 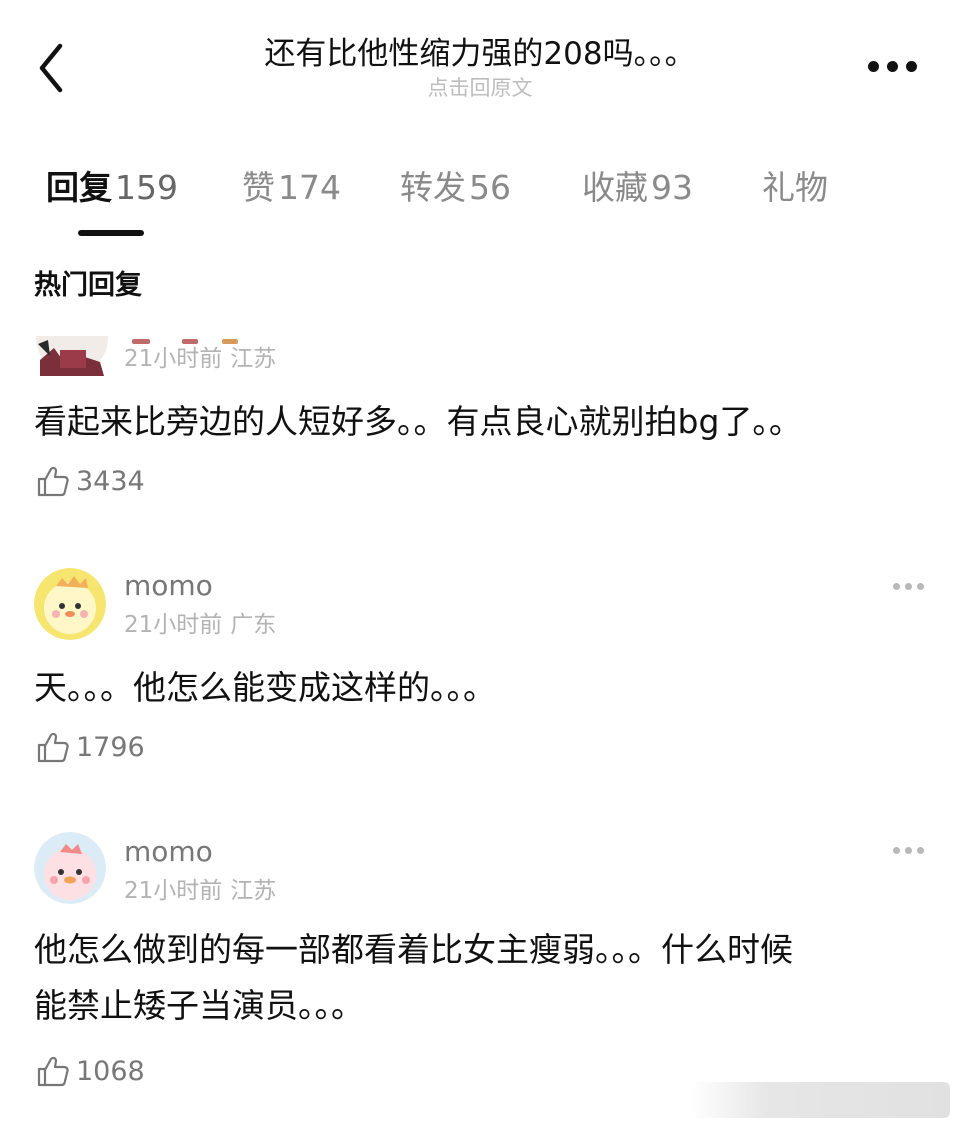 What do you see at coordinates (309, 187) in the screenshot?
I see `tab-count: 174` at bounding box center [309, 187].